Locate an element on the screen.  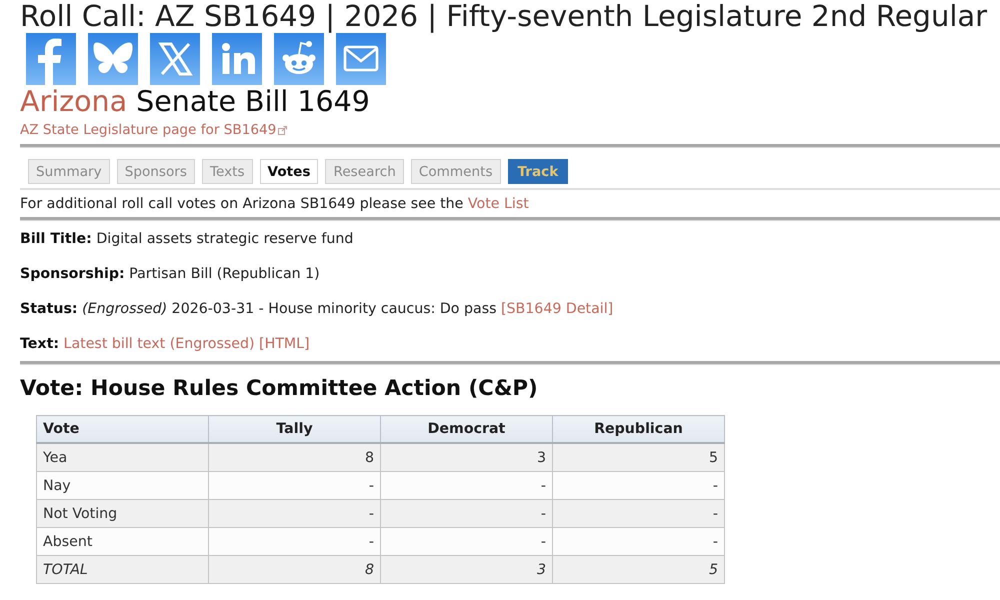
linkedin-icon is located at coordinates (237, 59).